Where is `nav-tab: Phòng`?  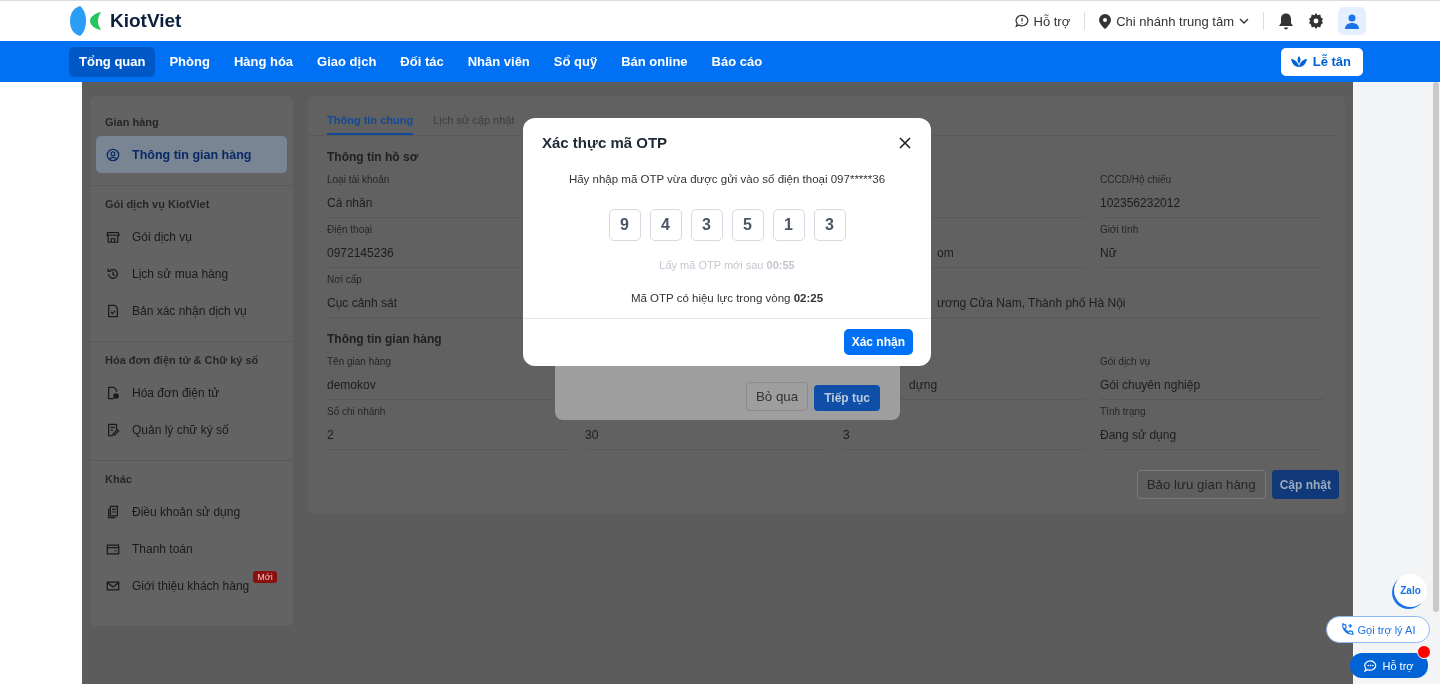
nav-tab: Phòng is located at coordinates (189, 61).